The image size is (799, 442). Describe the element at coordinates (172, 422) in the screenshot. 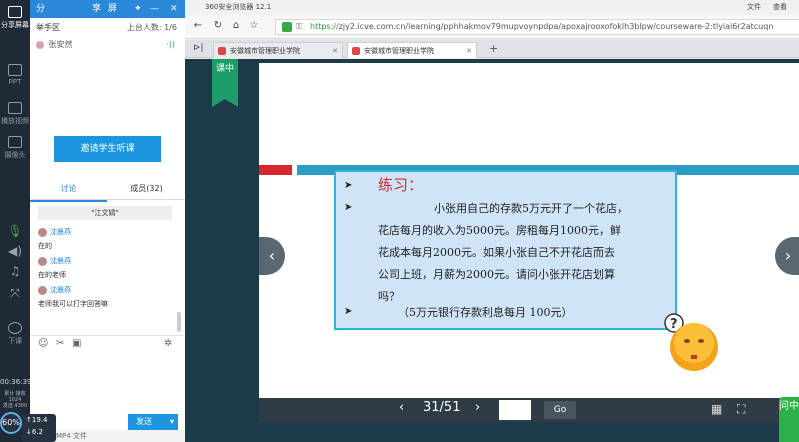

I see `chevron-down-icon: ▾` at that location.